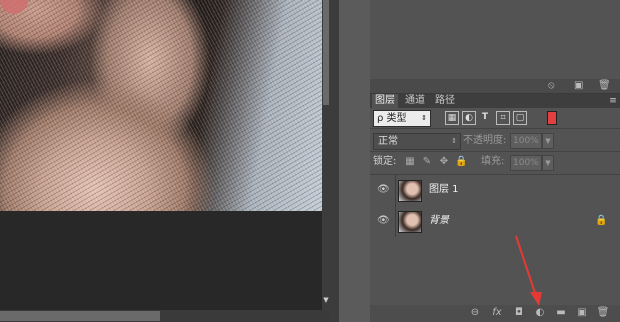  I want to click on fill-label: 填充:, so click(493, 161).